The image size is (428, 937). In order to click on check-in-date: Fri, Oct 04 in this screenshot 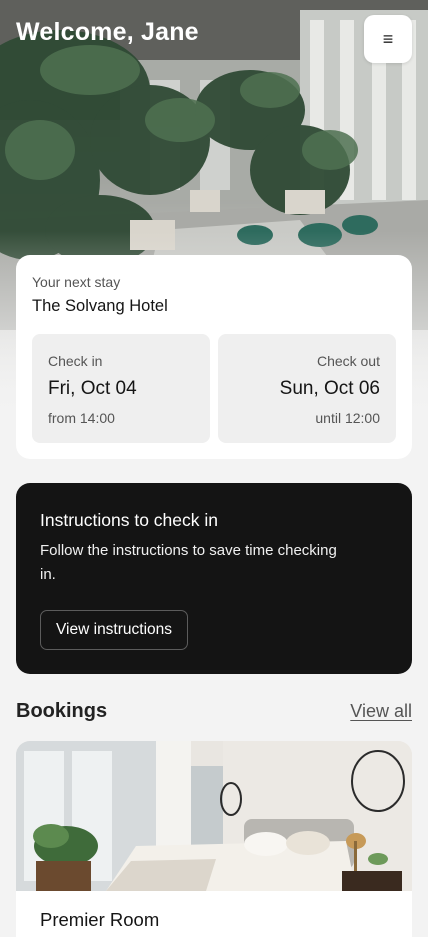, I will do `click(92, 388)`.